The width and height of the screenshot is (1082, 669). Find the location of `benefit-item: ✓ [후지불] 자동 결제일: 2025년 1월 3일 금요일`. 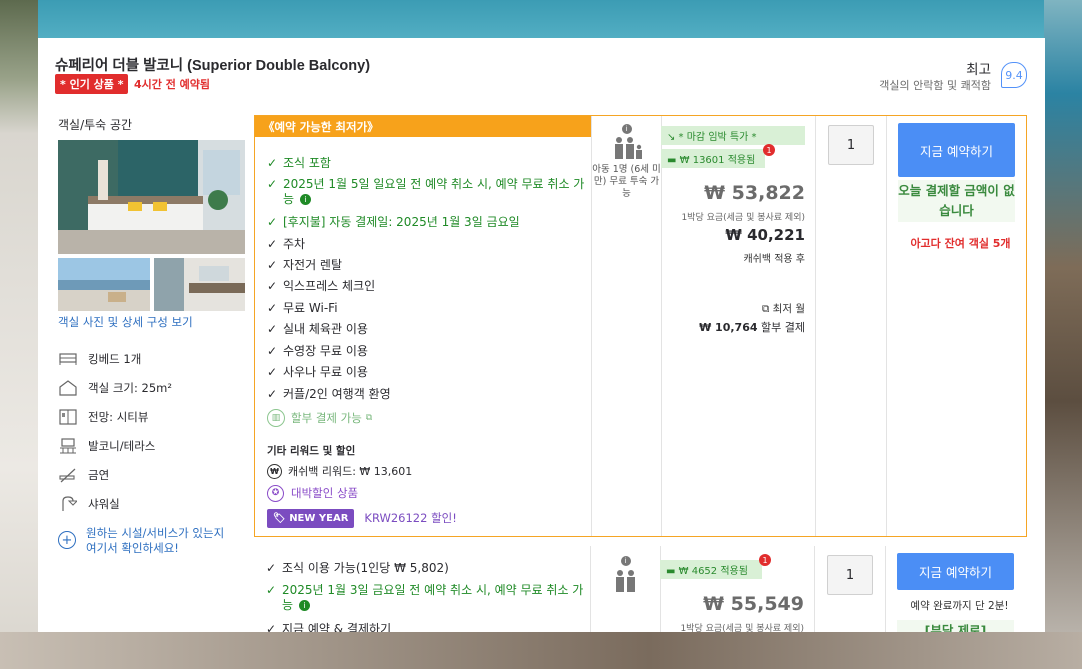

benefit-item: ✓ [후지불] 자동 결제일: 2025년 1월 3일 금요일 is located at coordinates (393, 222).